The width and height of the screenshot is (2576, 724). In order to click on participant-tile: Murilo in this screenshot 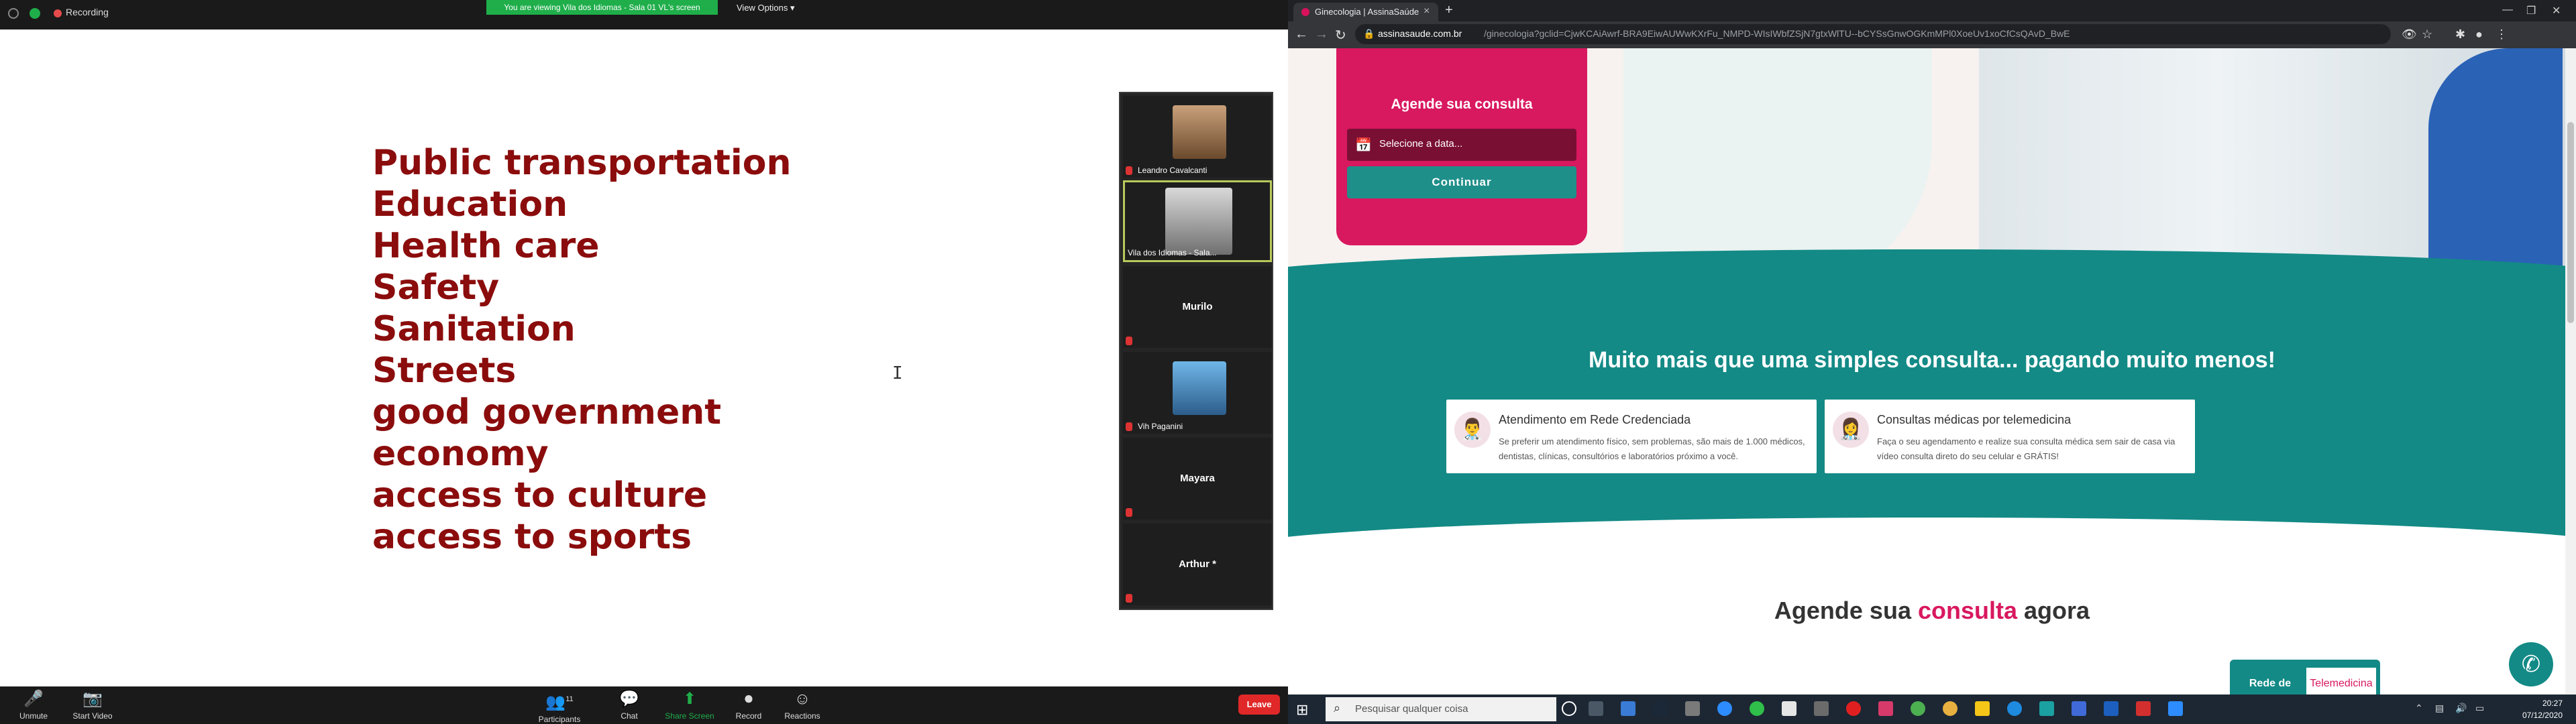, I will do `click(1197, 307)`.